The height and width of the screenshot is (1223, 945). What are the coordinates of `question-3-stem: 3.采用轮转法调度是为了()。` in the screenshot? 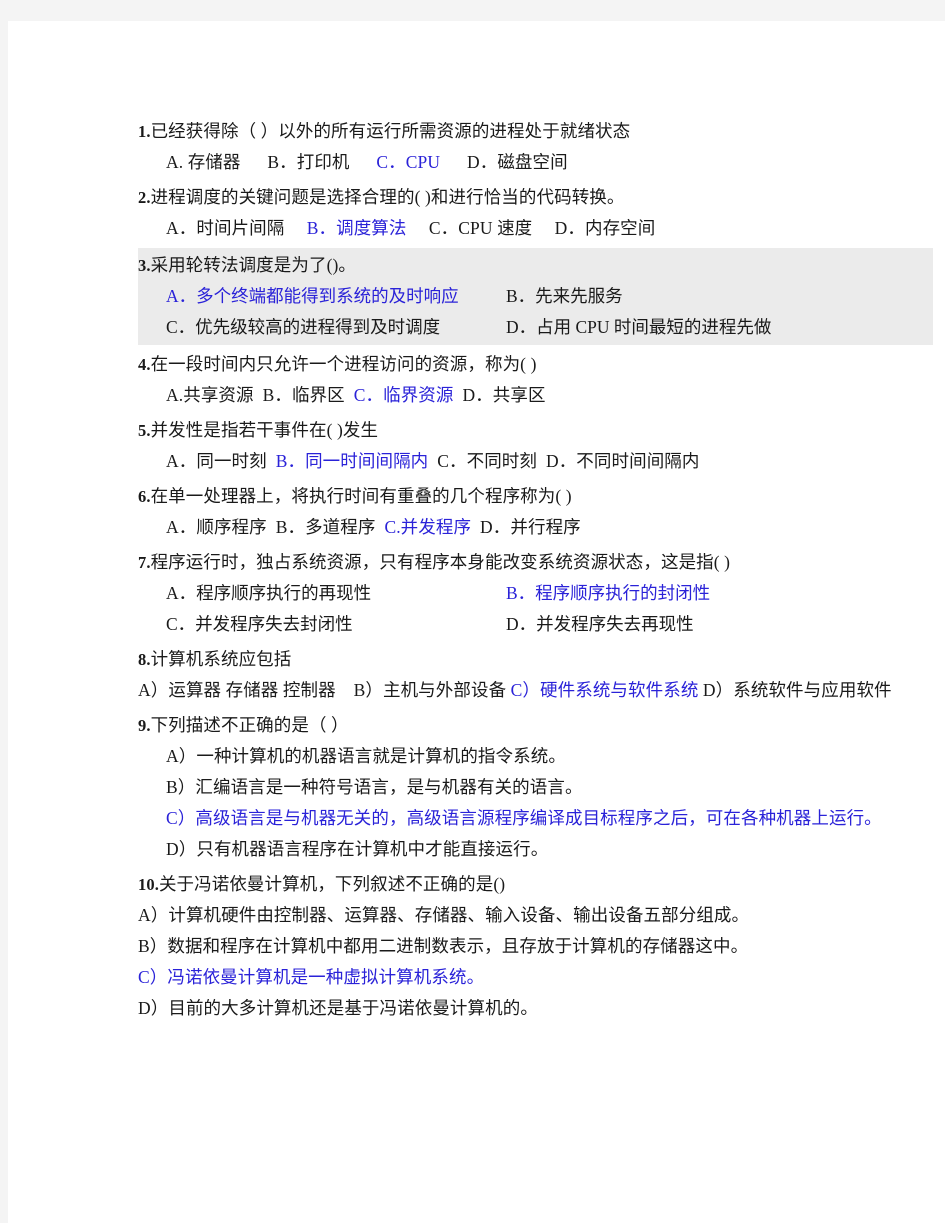 It's located at (535, 265).